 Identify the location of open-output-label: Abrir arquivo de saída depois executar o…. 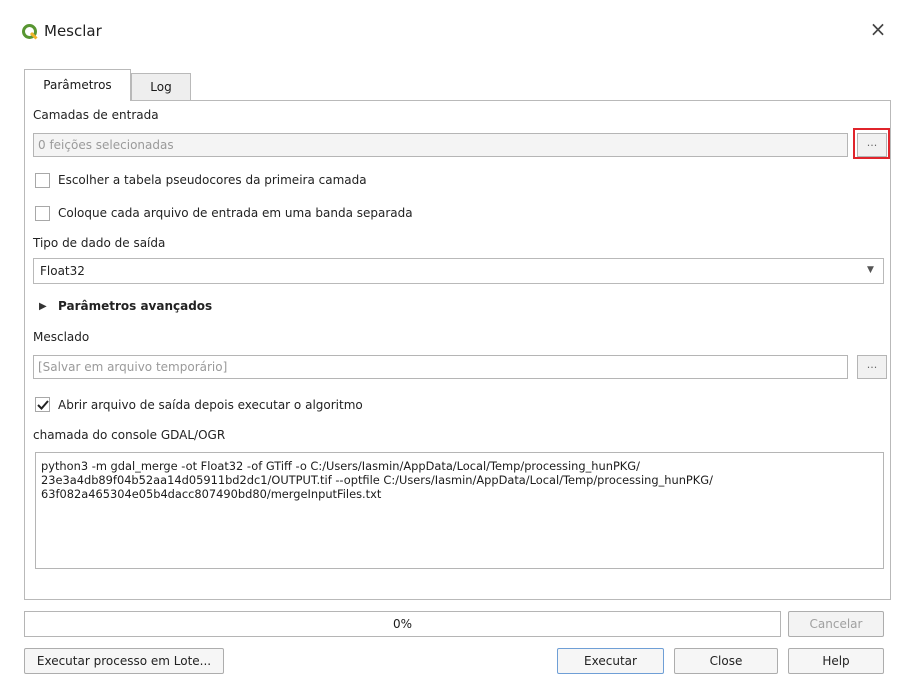
(210, 405).